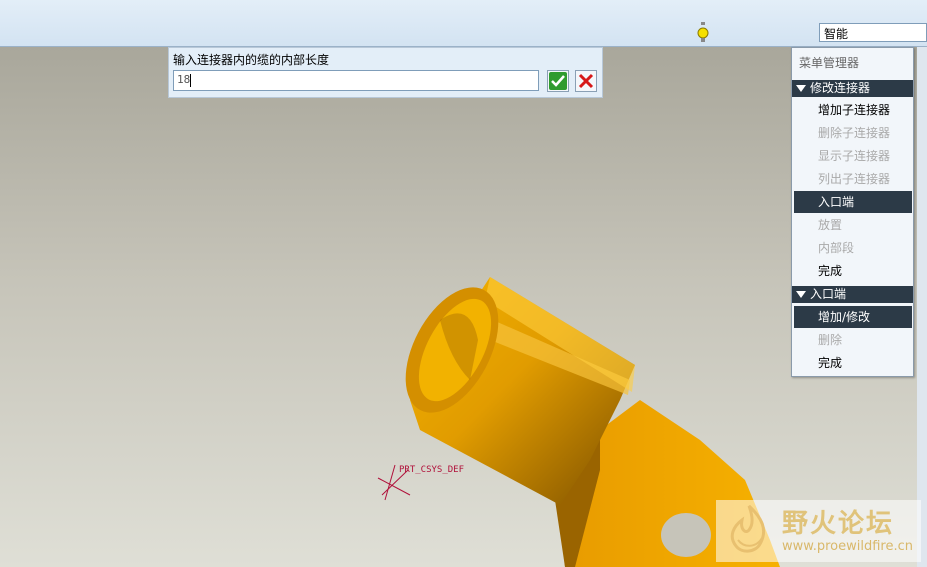 This screenshot has height=567, width=927. I want to click on menu-header-label: 修改连接器, so click(840, 88).